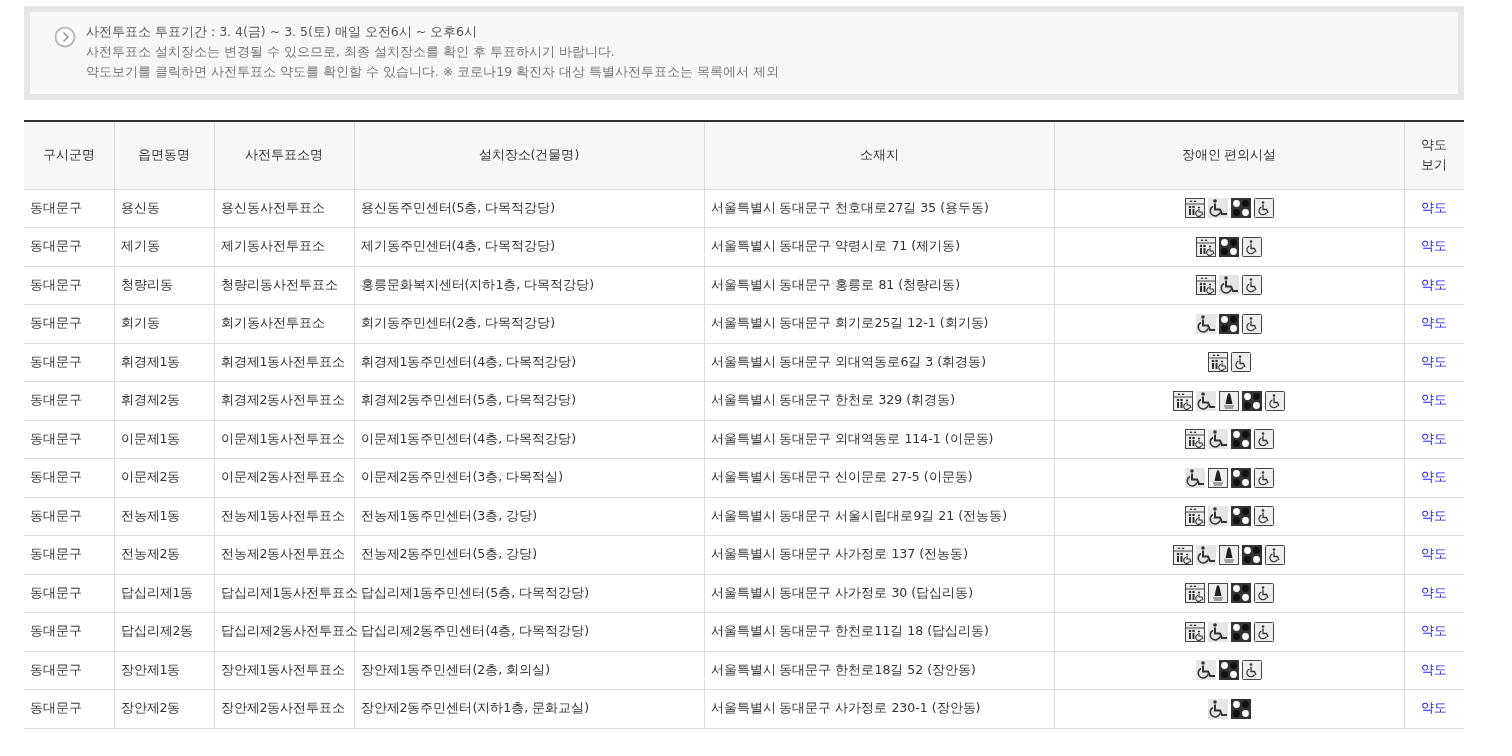 This screenshot has height=756, width=1512. Describe the element at coordinates (432, 72) in the screenshot. I see `notice-text: 약도보기를 클릭하면 사전투표소 약도를 확인할 수 있습니다. ※ 코로나19 확진자 대상 특별사전투표소는 목록에서 제외` at that location.